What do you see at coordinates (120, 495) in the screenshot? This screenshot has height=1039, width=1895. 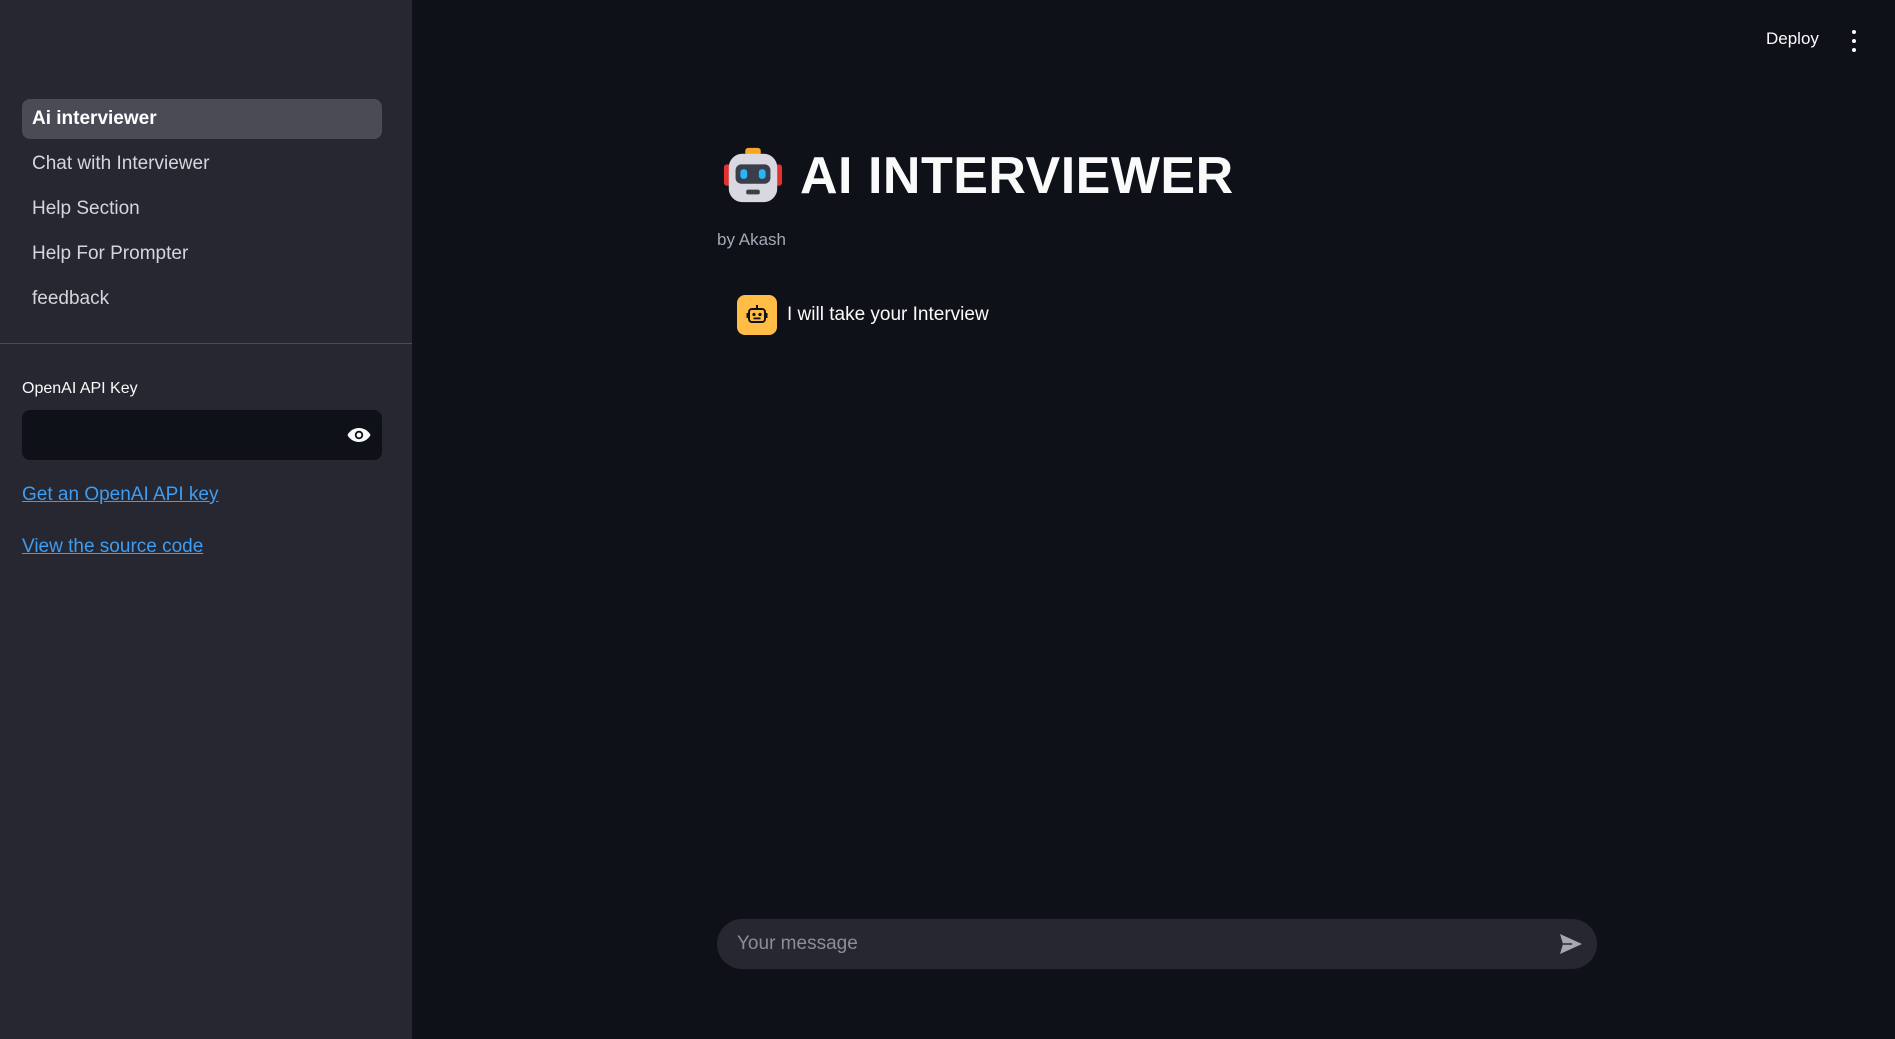 I see `get-api-key-link: Get an OpenAI API key` at bounding box center [120, 495].